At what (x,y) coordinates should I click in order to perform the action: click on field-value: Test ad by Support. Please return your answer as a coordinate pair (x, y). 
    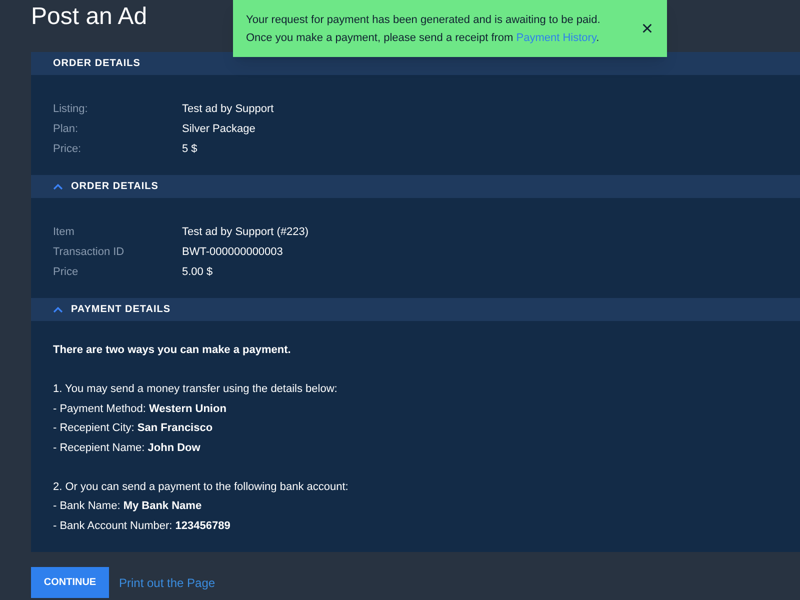
    Looking at the image, I should click on (228, 109).